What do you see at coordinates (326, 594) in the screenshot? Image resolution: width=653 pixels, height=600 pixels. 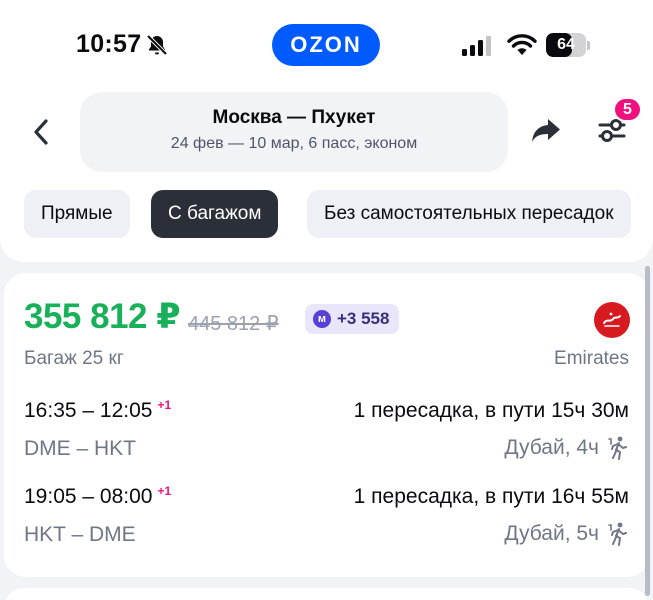 I see `next-offer-card` at bounding box center [326, 594].